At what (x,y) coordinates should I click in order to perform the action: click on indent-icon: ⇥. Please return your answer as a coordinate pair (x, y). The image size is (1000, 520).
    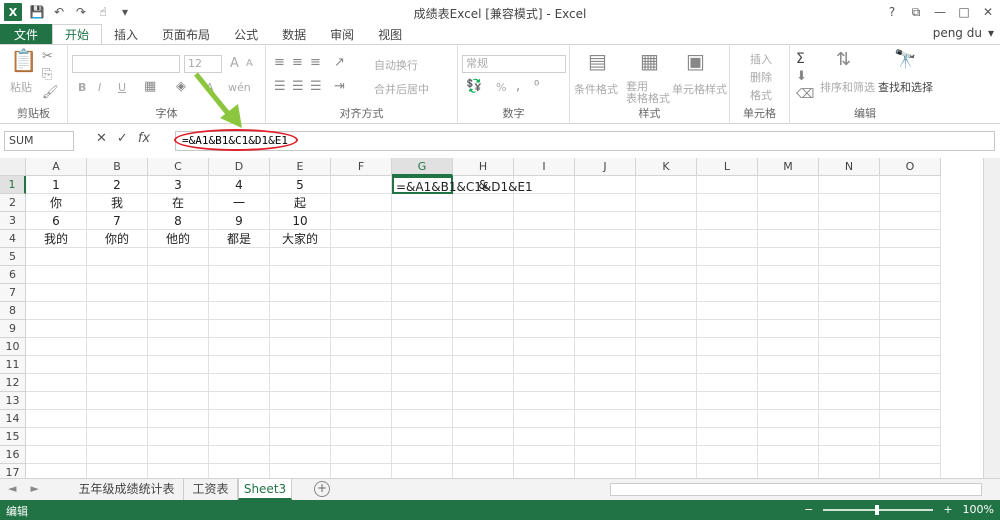
    Looking at the image, I should click on (339, 86).